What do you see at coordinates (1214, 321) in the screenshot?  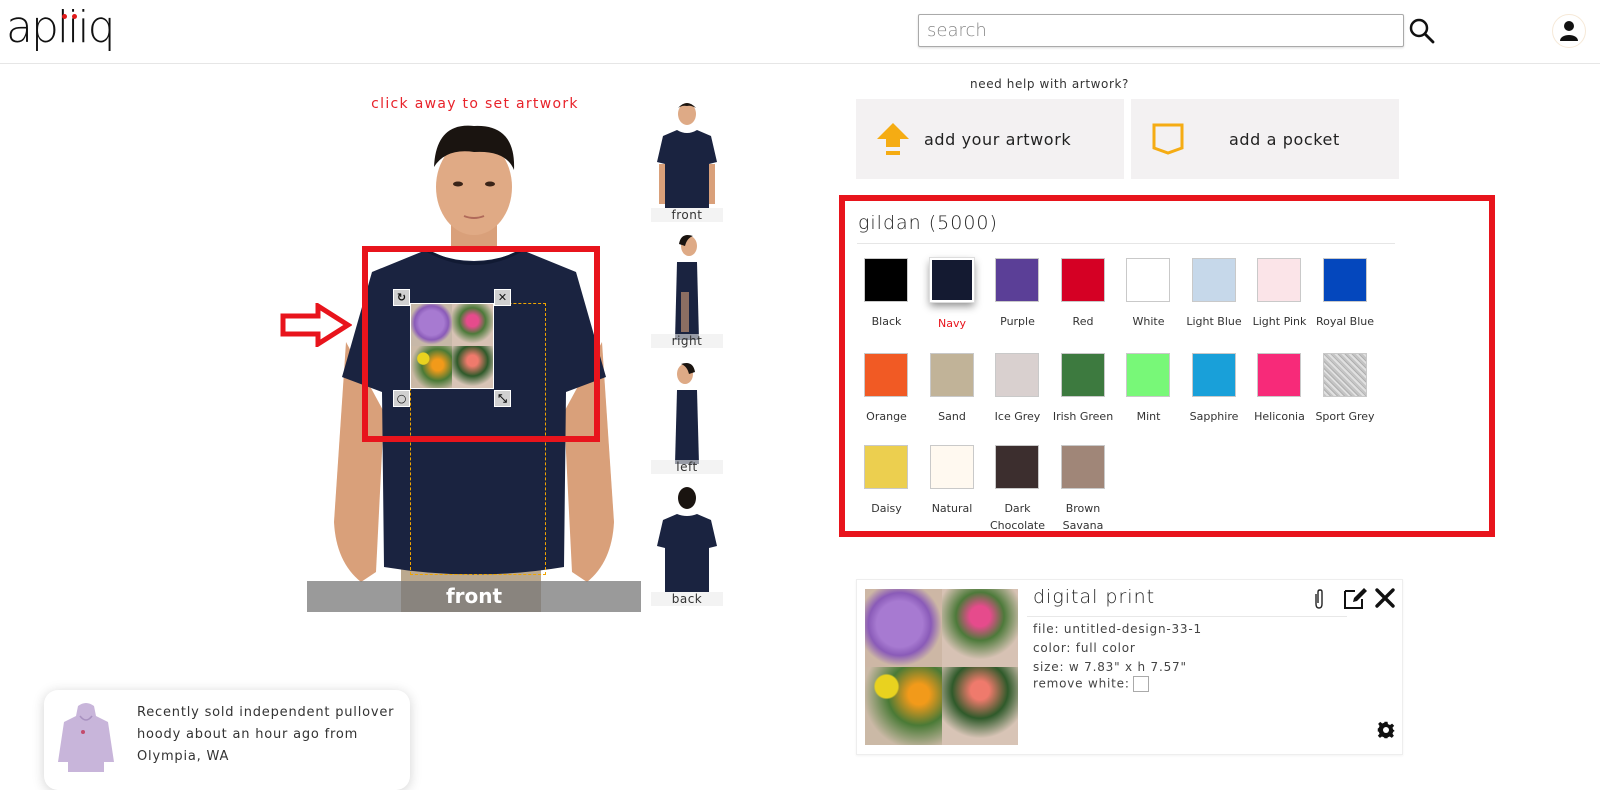 I see `swatch-name: Light Blue` at bounding box center [1214, 321].